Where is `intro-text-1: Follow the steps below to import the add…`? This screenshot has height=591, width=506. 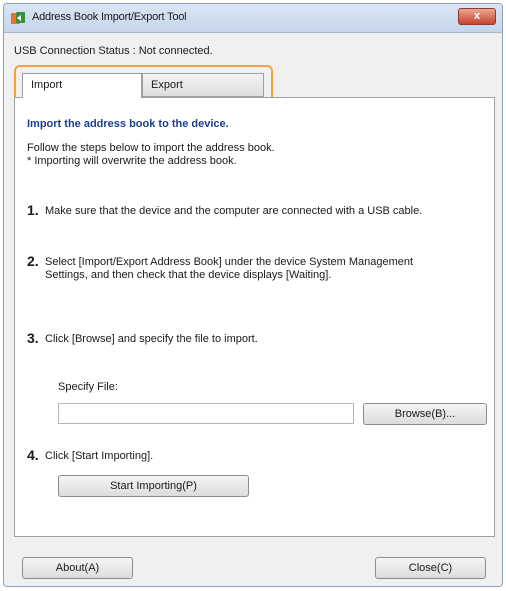
intro-text-1: Follow the steps below to import the add… is located at coordinates (151, 148).